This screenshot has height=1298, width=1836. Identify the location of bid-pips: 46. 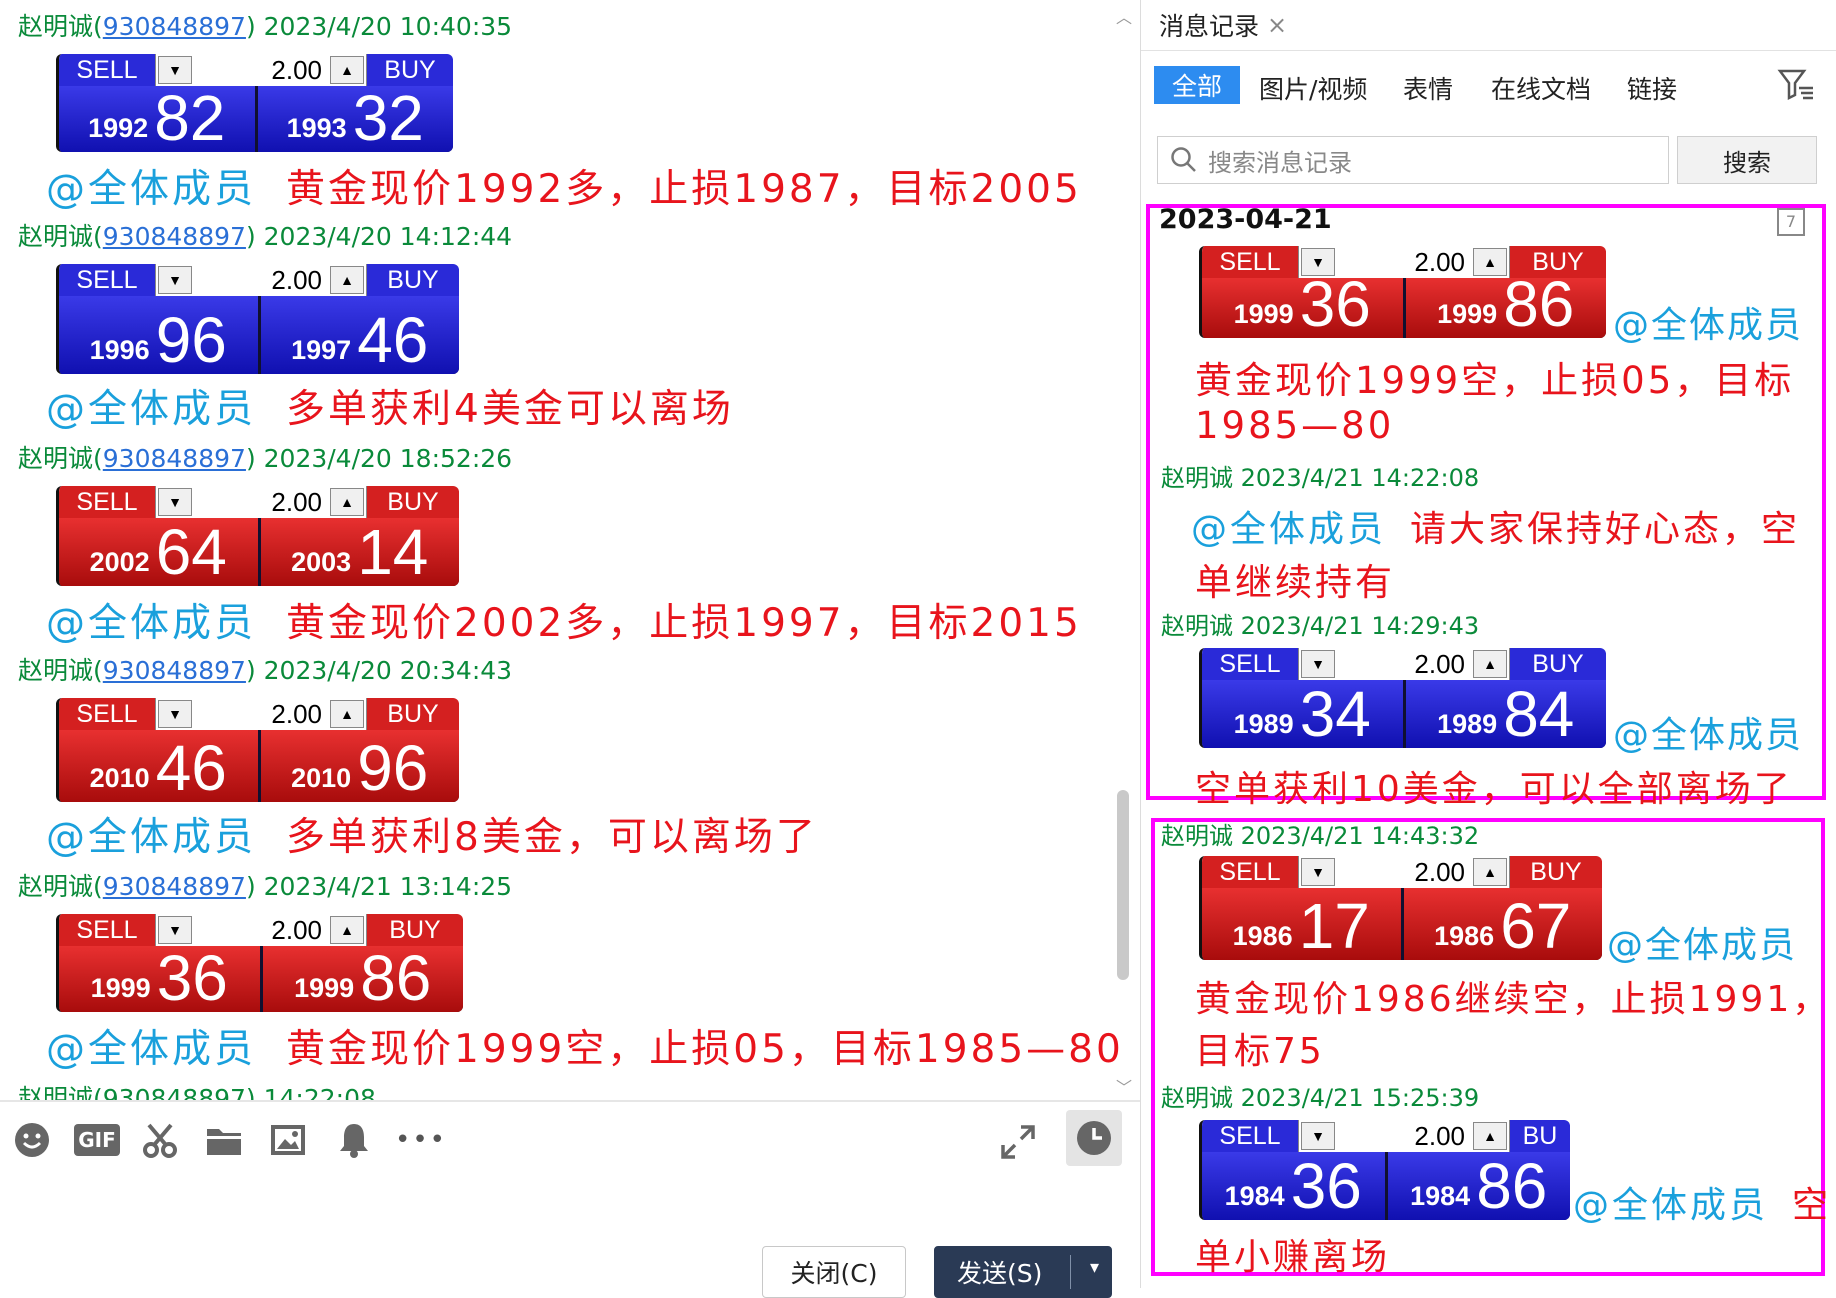
(191, 767).